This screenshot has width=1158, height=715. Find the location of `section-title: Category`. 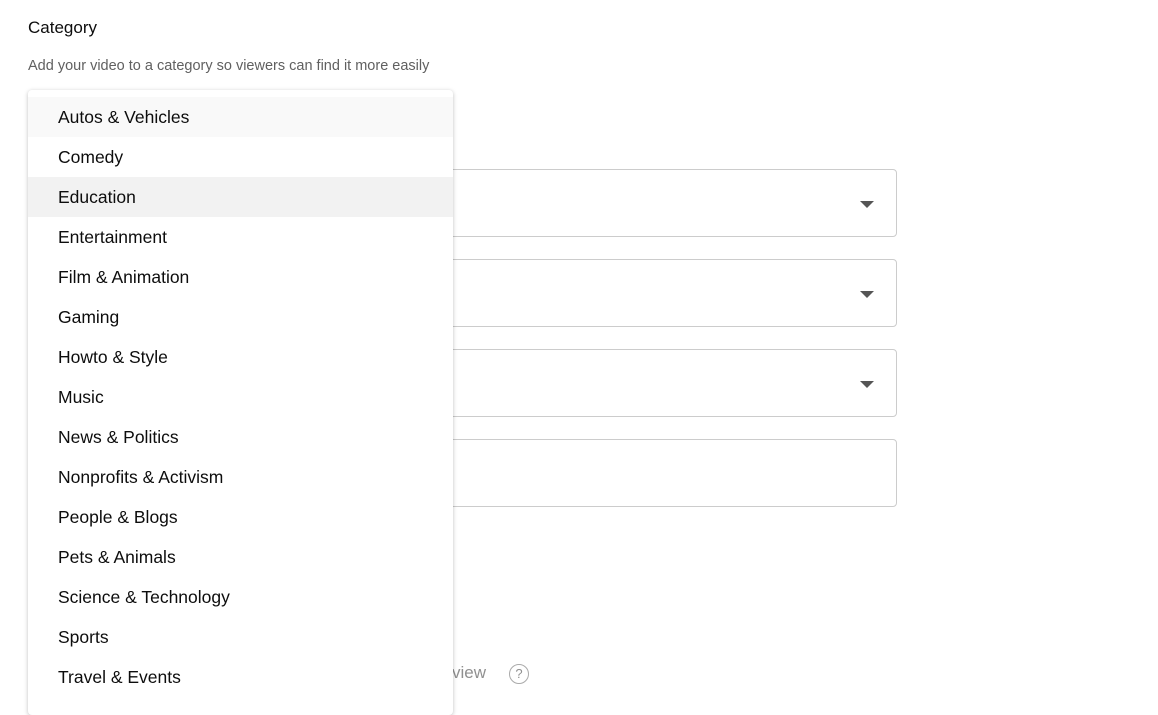

section-title: Category is located at coordinates (62, 27).